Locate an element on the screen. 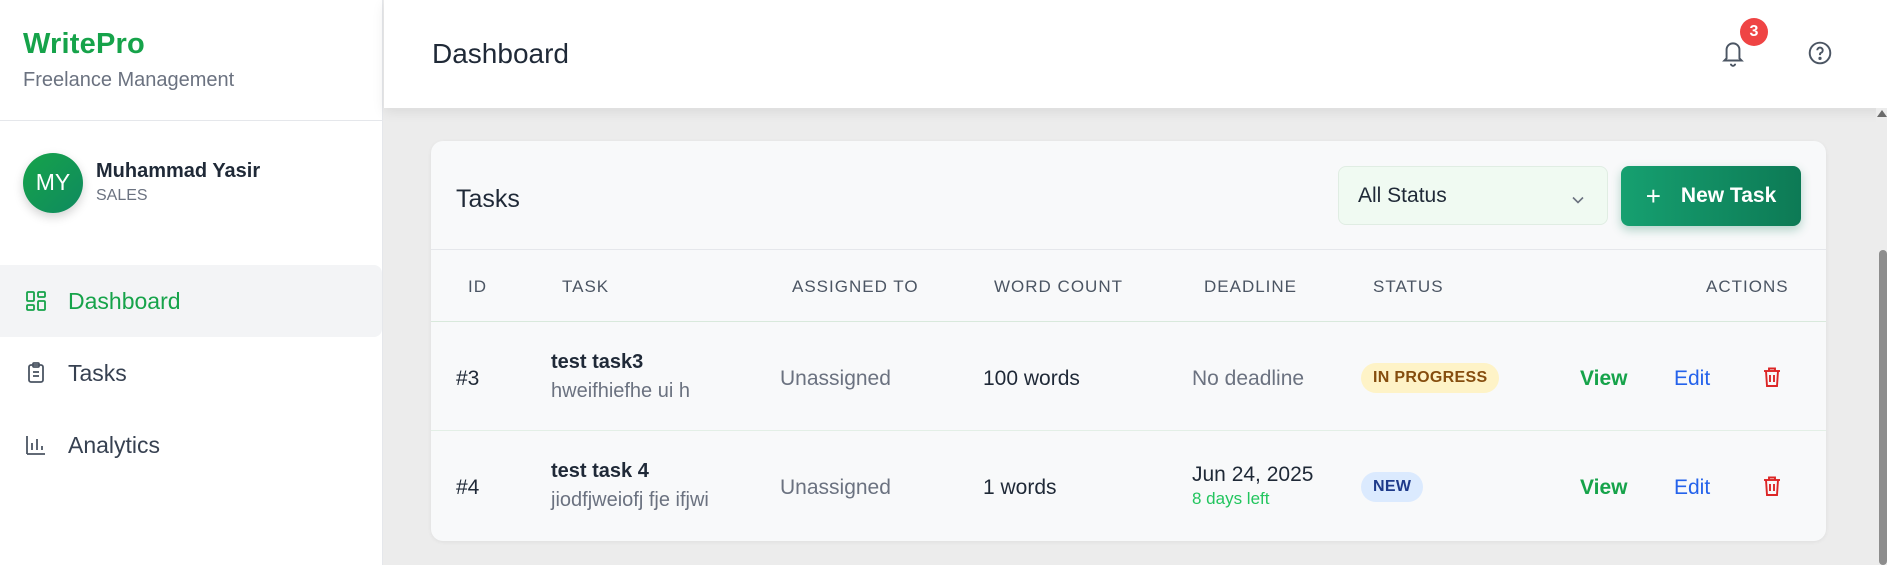  task-description: hweifhiefhe ui h is located at coordinates (620, 391).